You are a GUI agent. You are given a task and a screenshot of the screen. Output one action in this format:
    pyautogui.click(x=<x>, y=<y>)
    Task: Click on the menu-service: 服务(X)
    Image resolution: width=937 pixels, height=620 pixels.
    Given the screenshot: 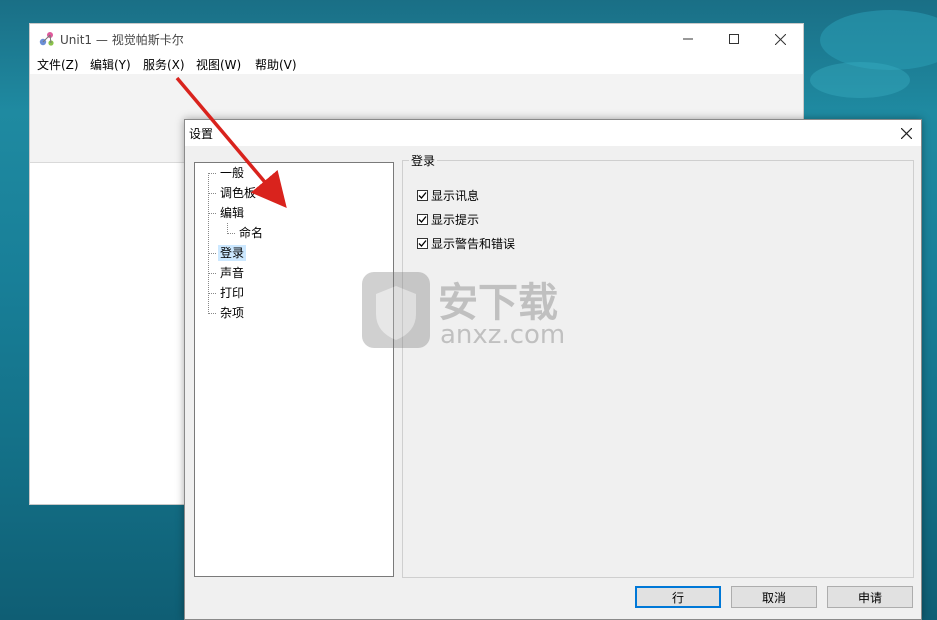 What is the action you would take?
    pyautogui.click(x=164, y=64)
    